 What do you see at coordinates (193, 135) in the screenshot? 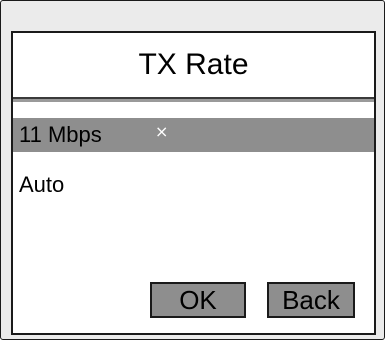
I see `option-11-mbps: 11 Mbps ×` at bounding box center [193, 135].